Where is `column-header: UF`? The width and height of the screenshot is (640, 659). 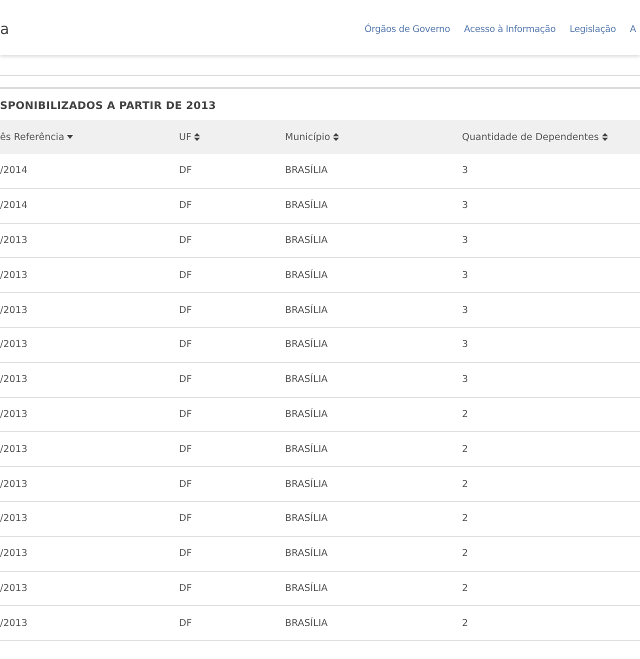
column-header: UF is located at coordinates (185, 137).